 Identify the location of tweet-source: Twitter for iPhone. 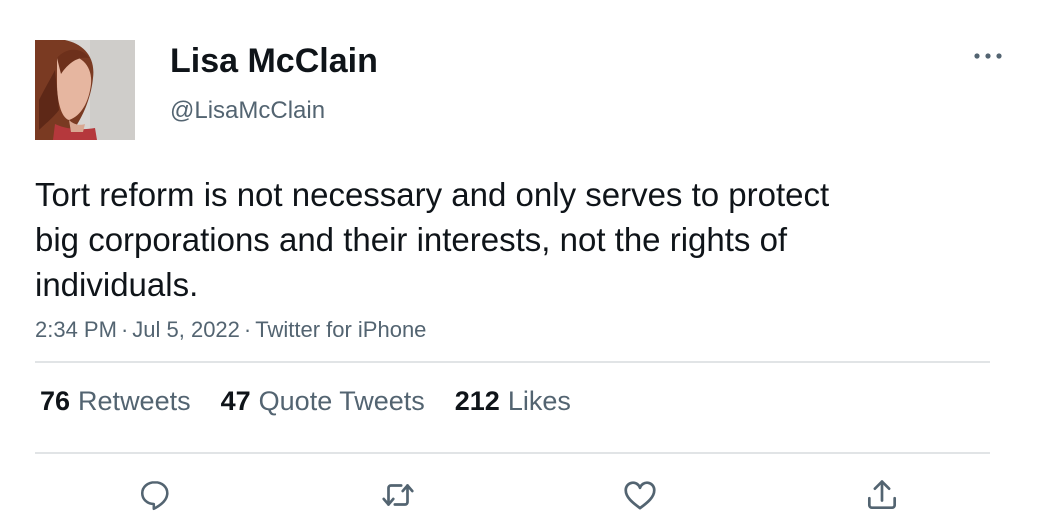
(340, 329).